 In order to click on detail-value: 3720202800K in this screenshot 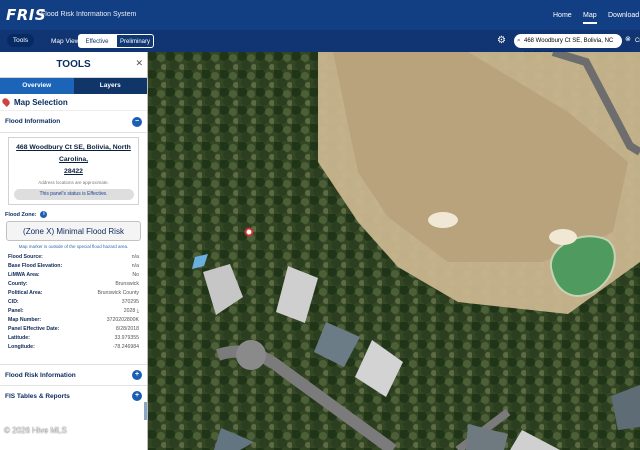, I will do `click(122, 320)`.